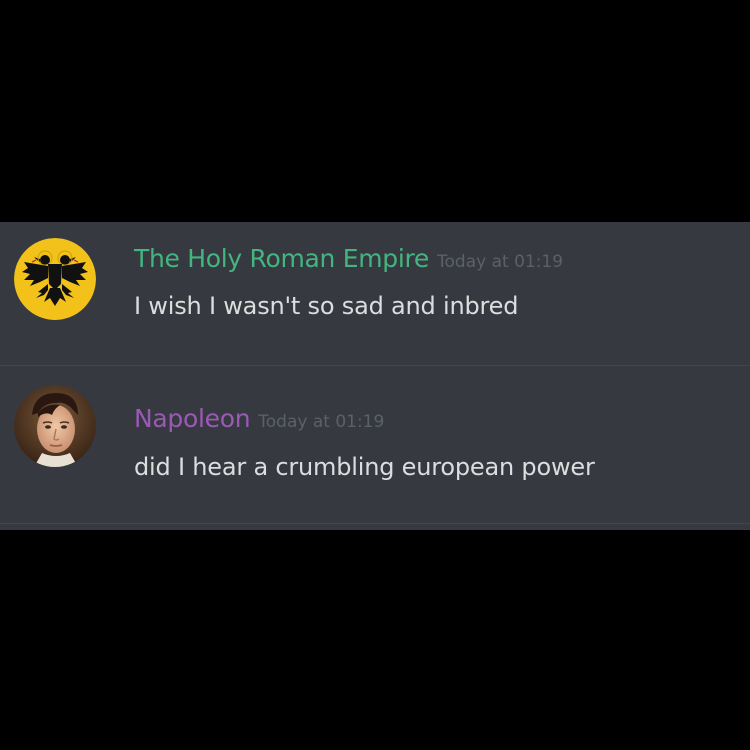 The width and height of the screenshot is (750, 750). I want to click on napoleon-portrait, so click(55, 426).